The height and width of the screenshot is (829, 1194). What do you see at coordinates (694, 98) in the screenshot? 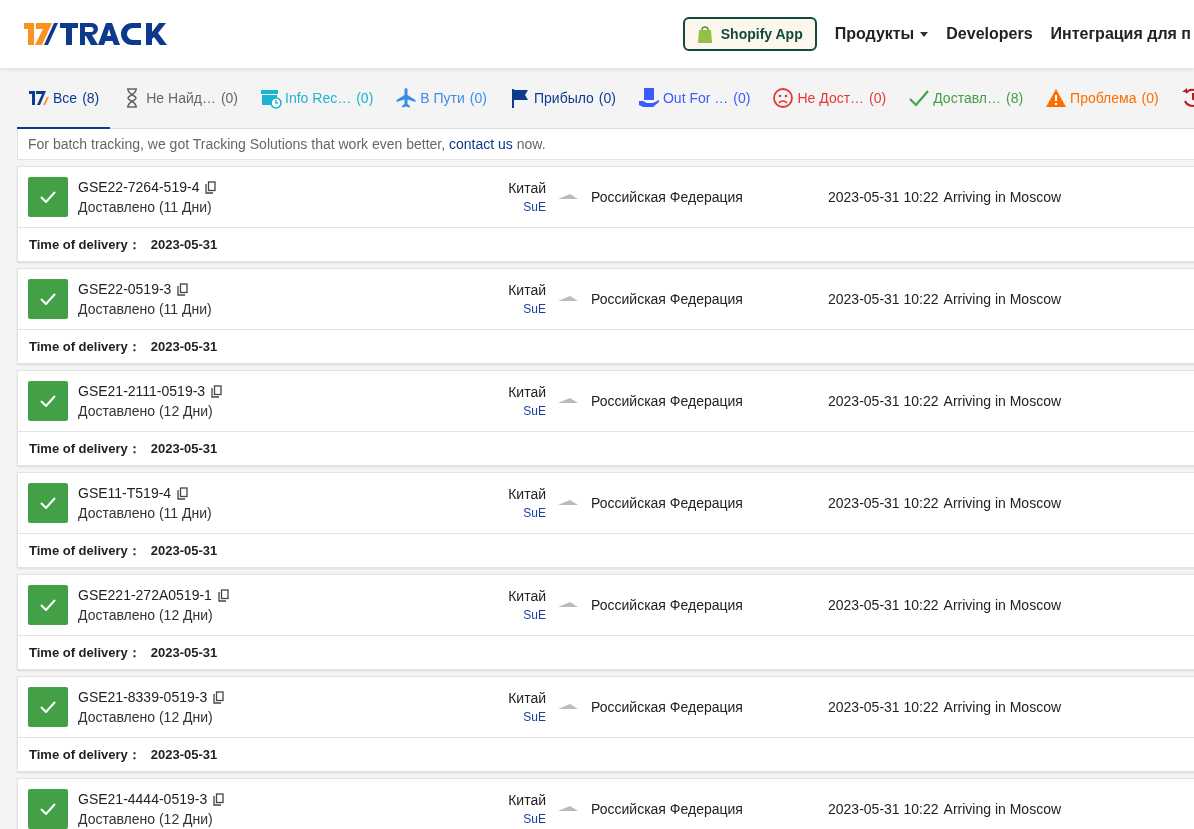
I see `filter-tab: Out For … (0)` at bounding box center [694, 98].